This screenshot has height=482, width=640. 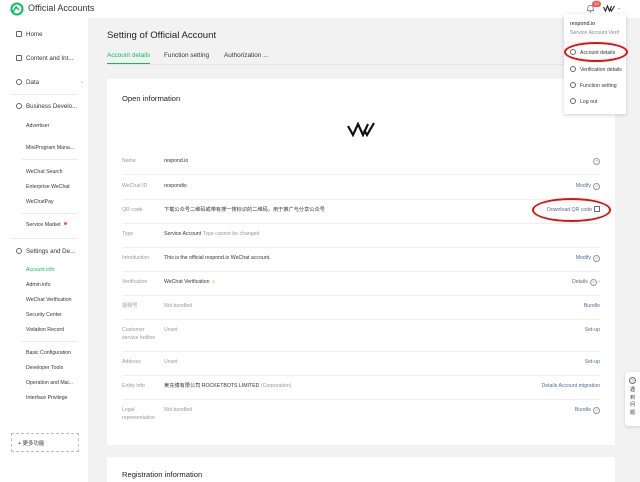 I want to click on row-value: Not bundled, so click(x=178, y=410).